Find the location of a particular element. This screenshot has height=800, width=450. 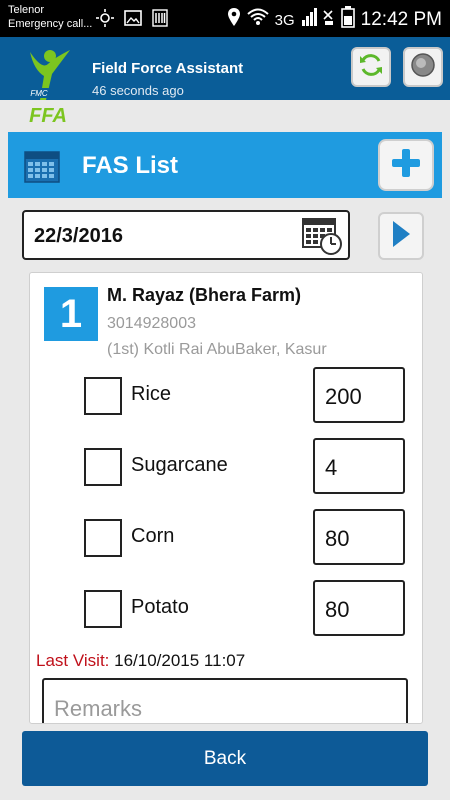

location-icon is located at coordinates (234, 20).